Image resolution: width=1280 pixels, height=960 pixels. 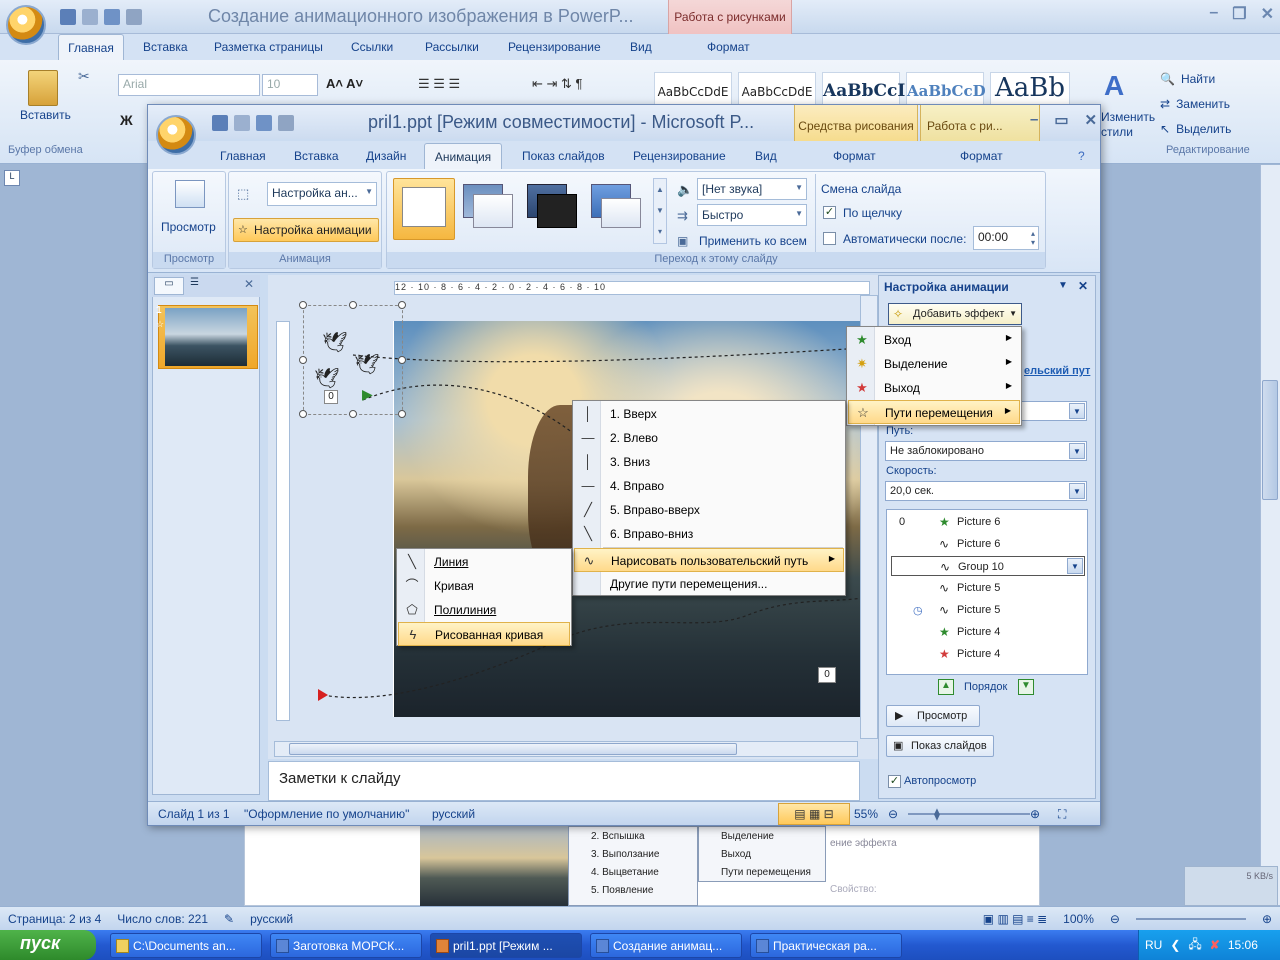 I want to click on play-preview-button: ▶ Просмотр, so click(x=933, y=716).